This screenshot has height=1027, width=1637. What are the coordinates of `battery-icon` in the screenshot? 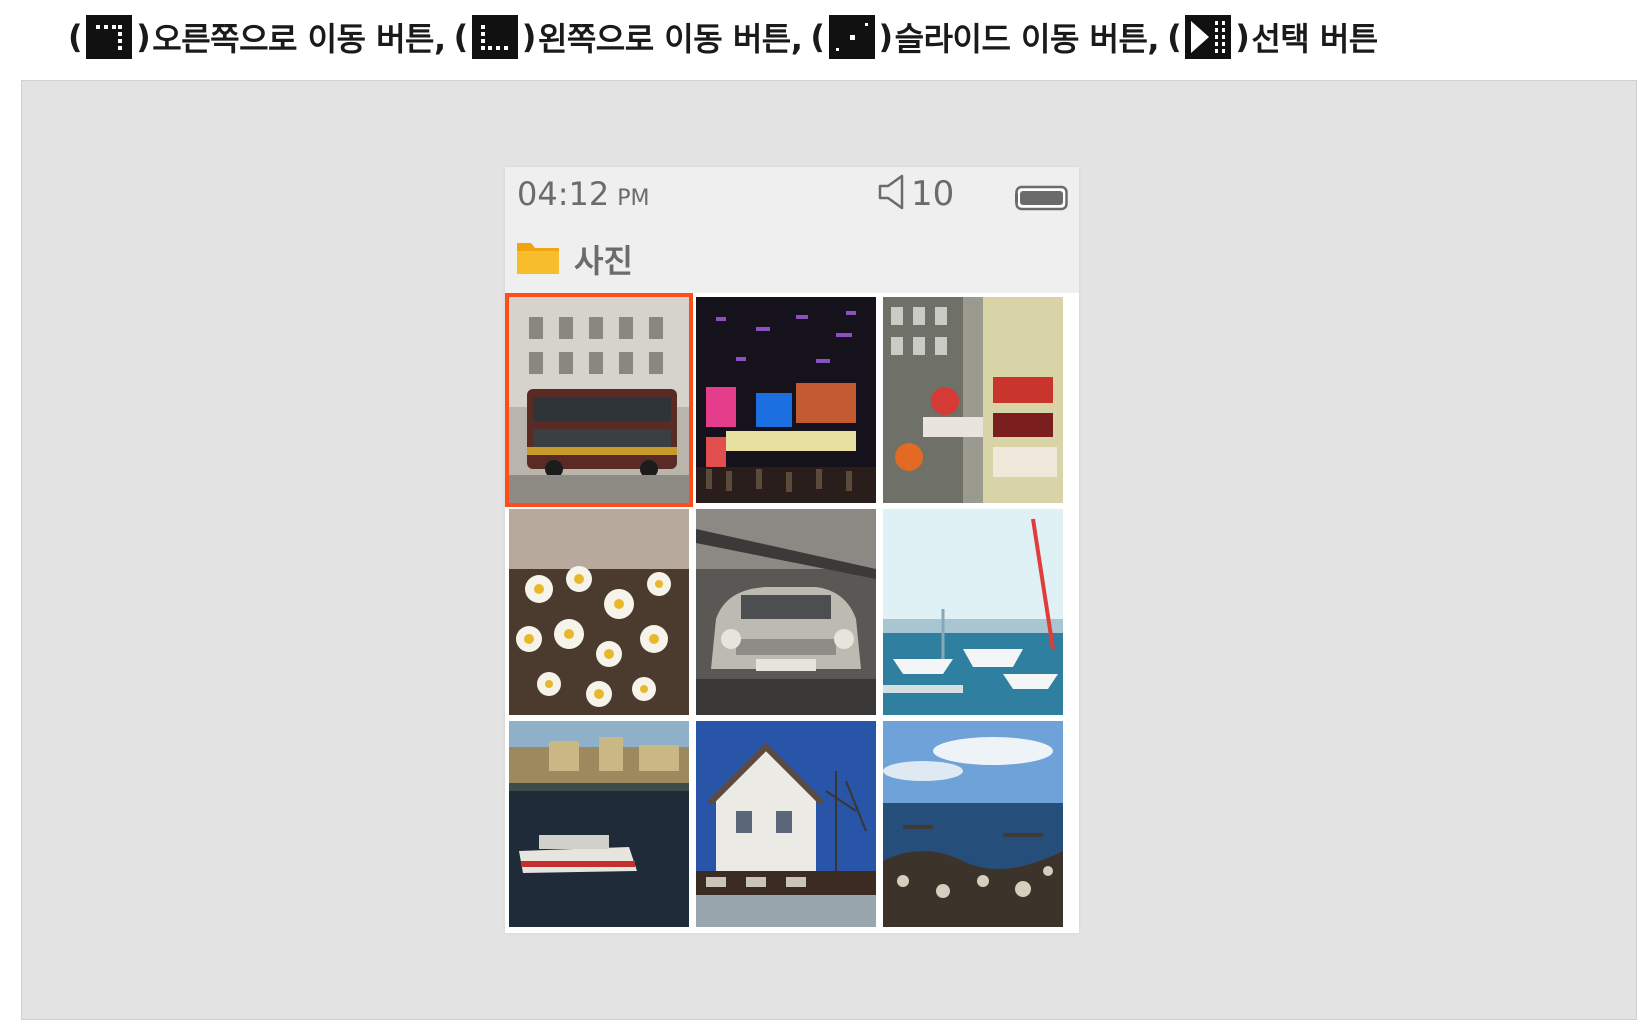 It's located at (1043, 200).